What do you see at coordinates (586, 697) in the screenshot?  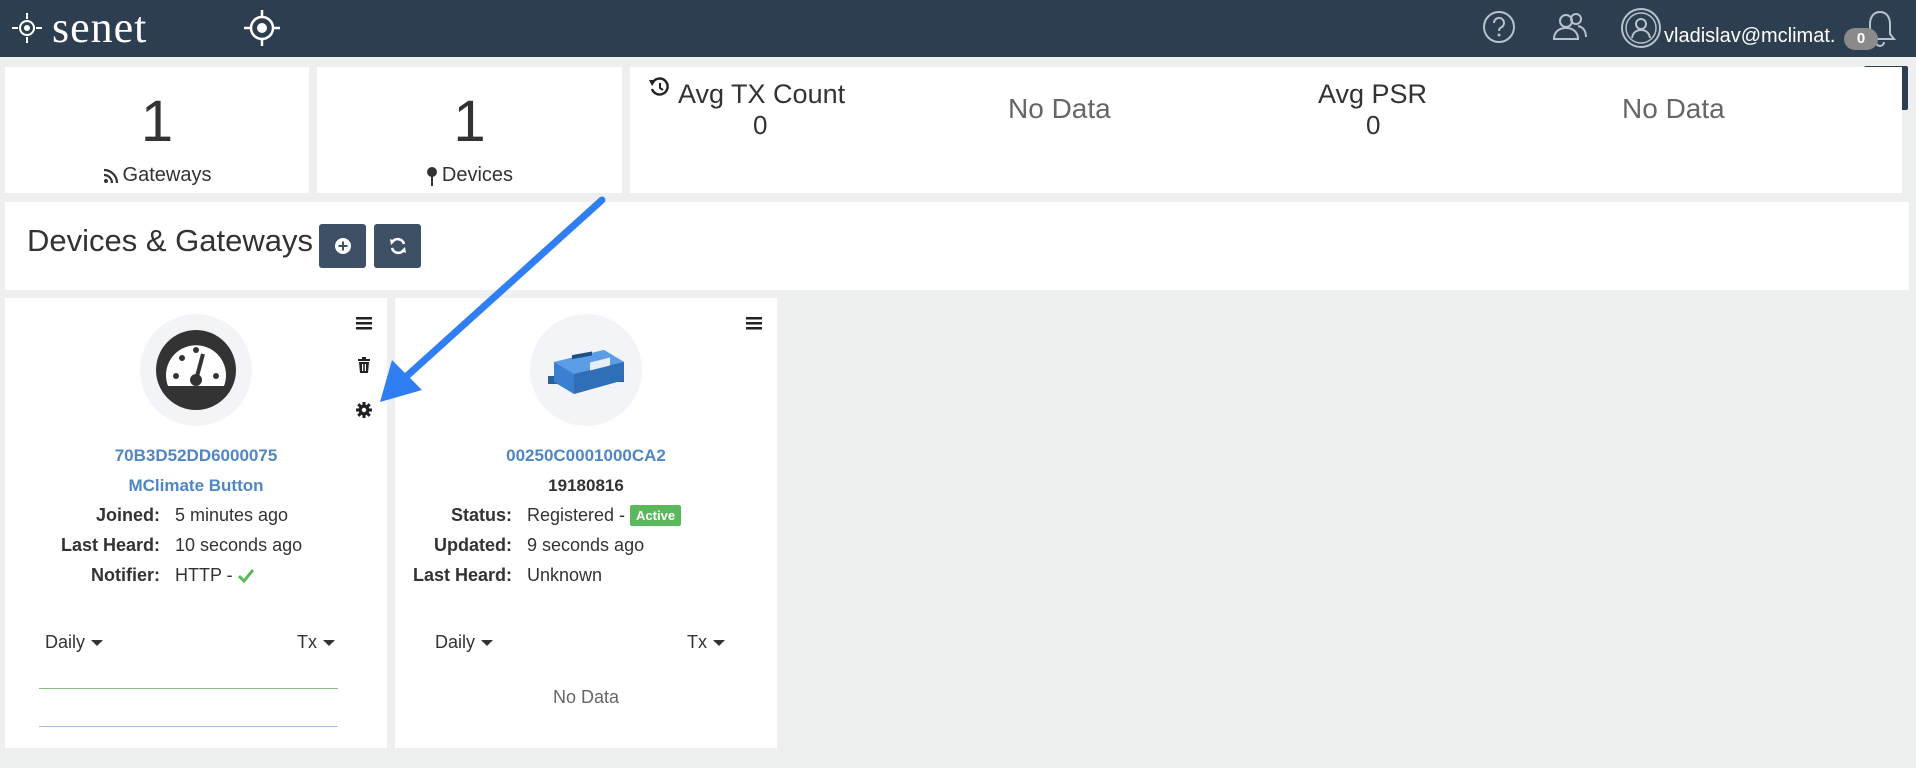 I see `chart-nodata: No Data` at bounding box center [586, 697].